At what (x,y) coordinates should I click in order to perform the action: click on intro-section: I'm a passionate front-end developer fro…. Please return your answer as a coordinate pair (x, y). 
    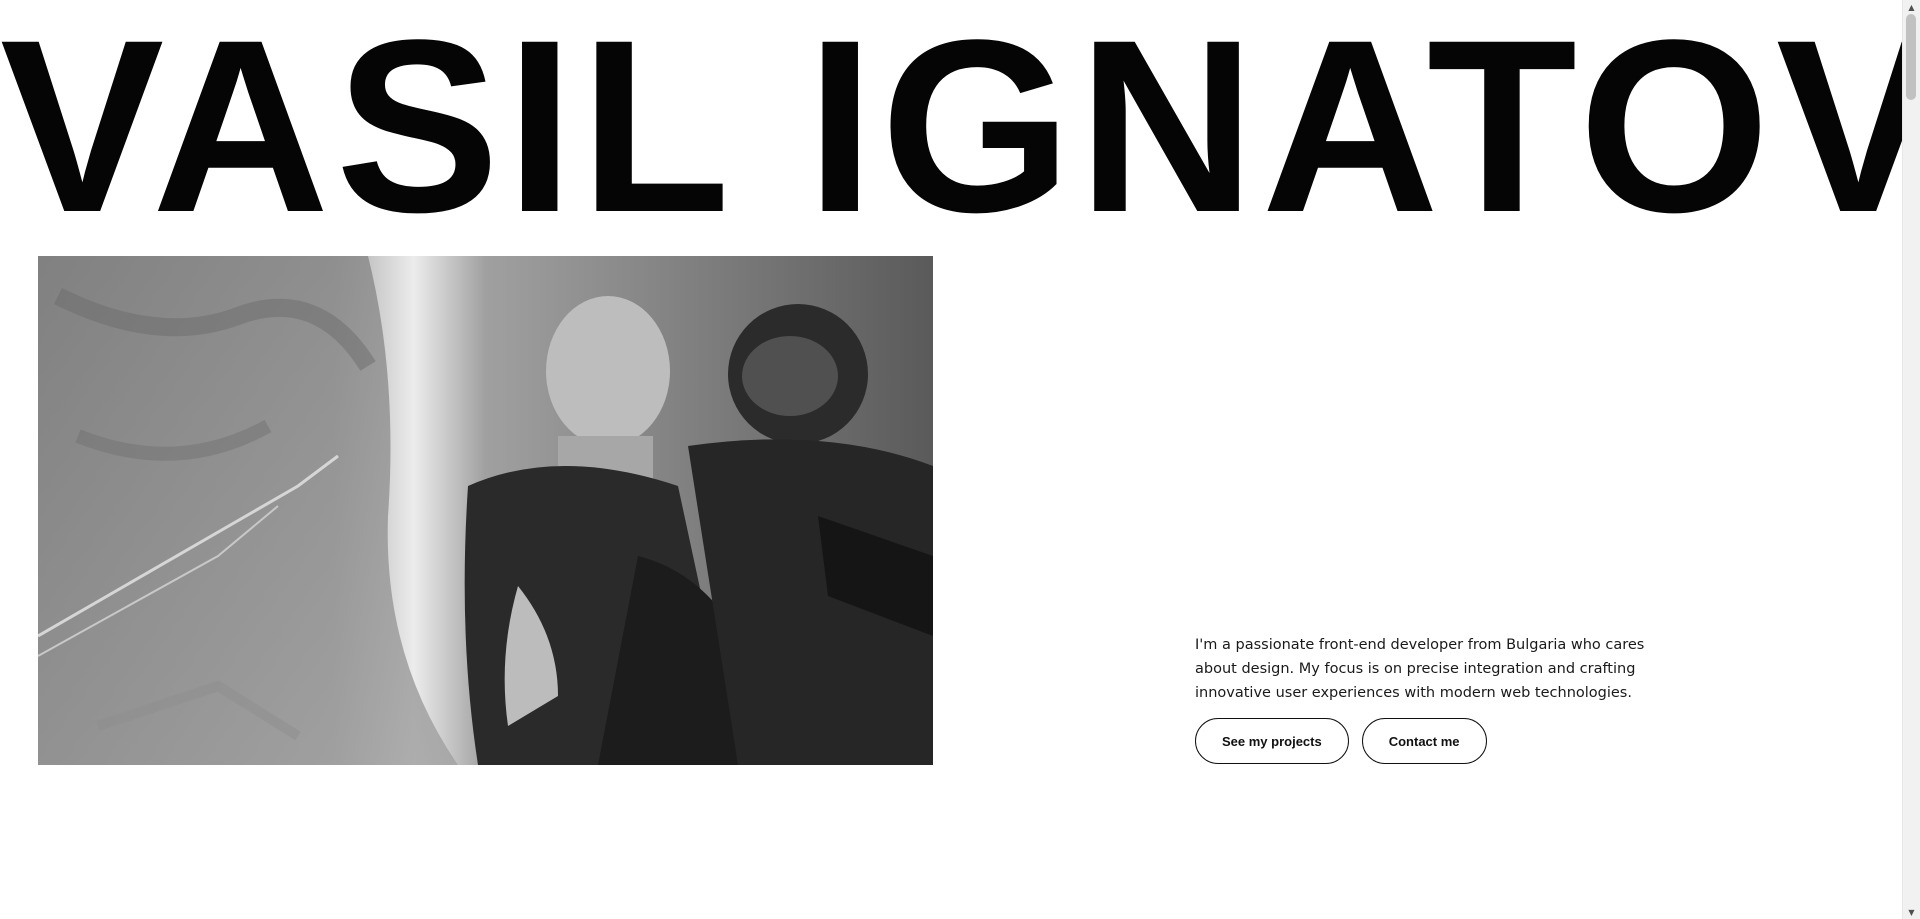
    Looking at the image, I should click on (1425, 698).